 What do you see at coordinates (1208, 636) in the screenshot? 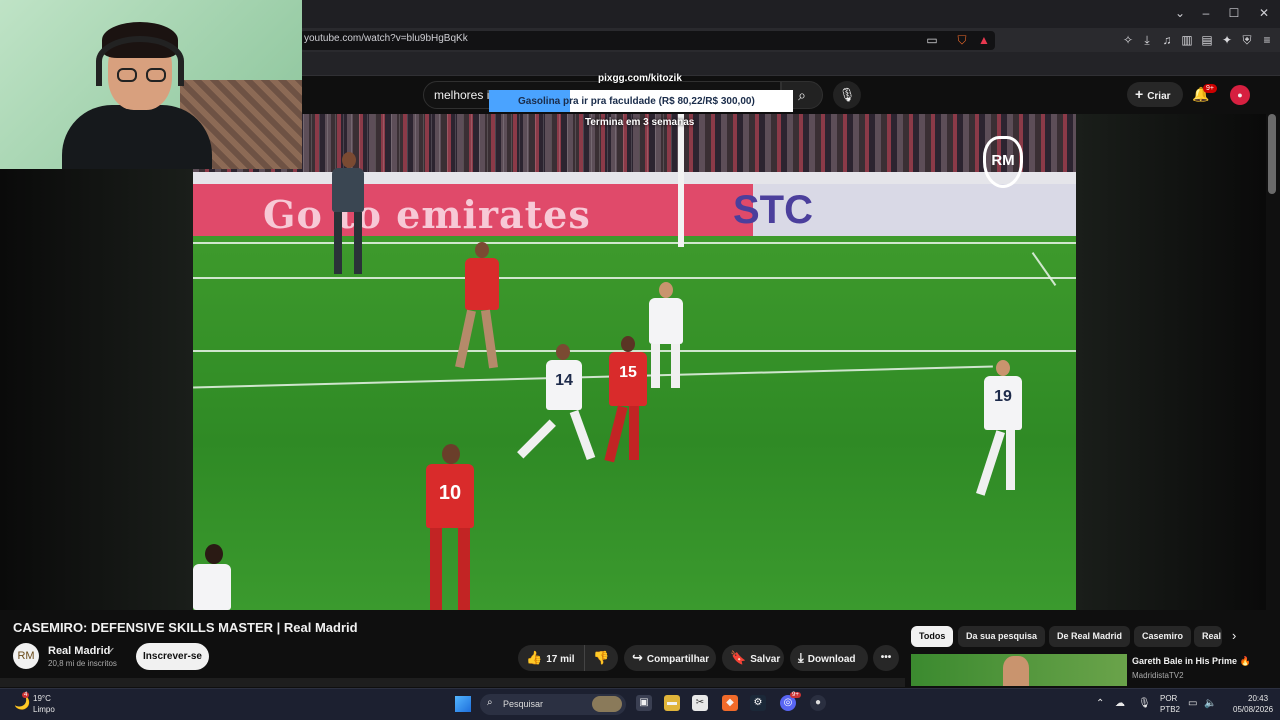
I see `chip-real: Real` at bounding box center [1208, 636].